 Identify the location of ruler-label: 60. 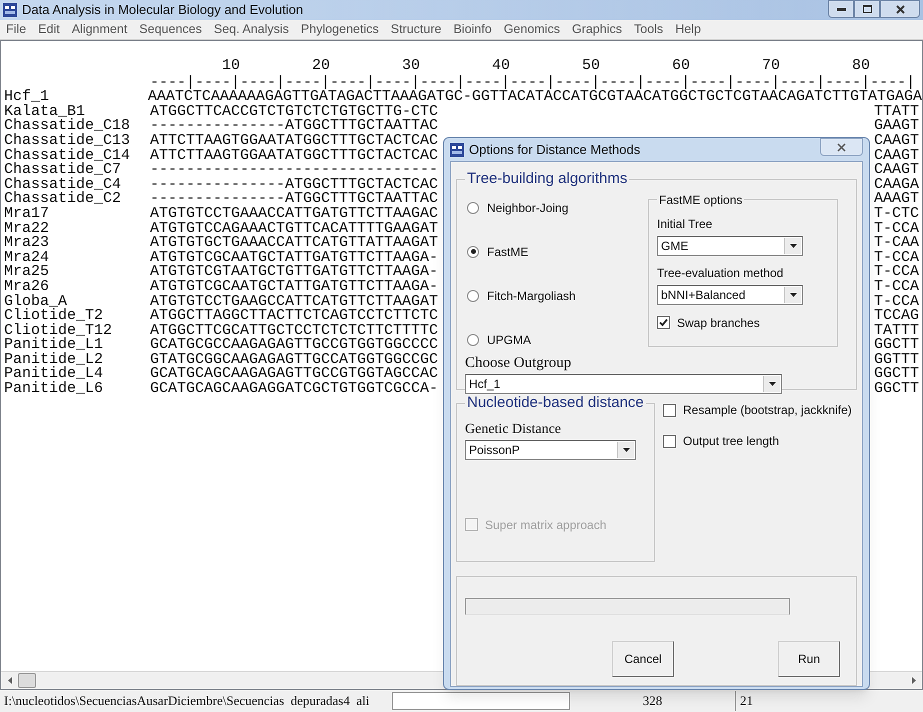
(680, 66).